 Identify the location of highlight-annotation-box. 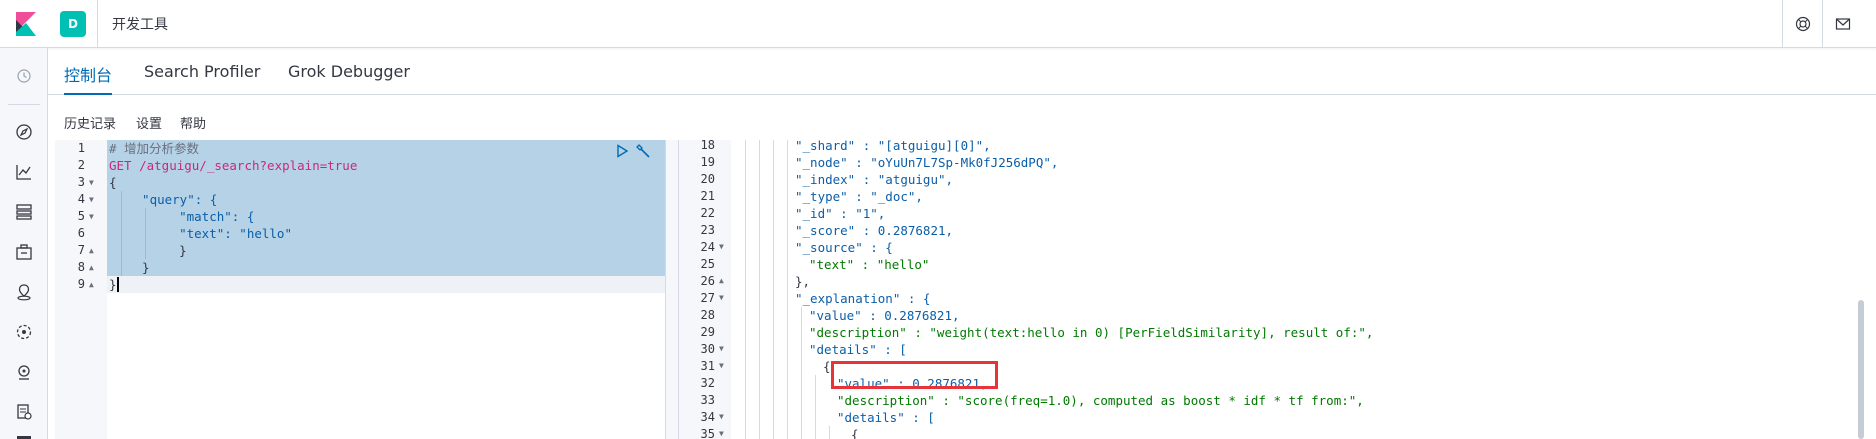
(914, 375).